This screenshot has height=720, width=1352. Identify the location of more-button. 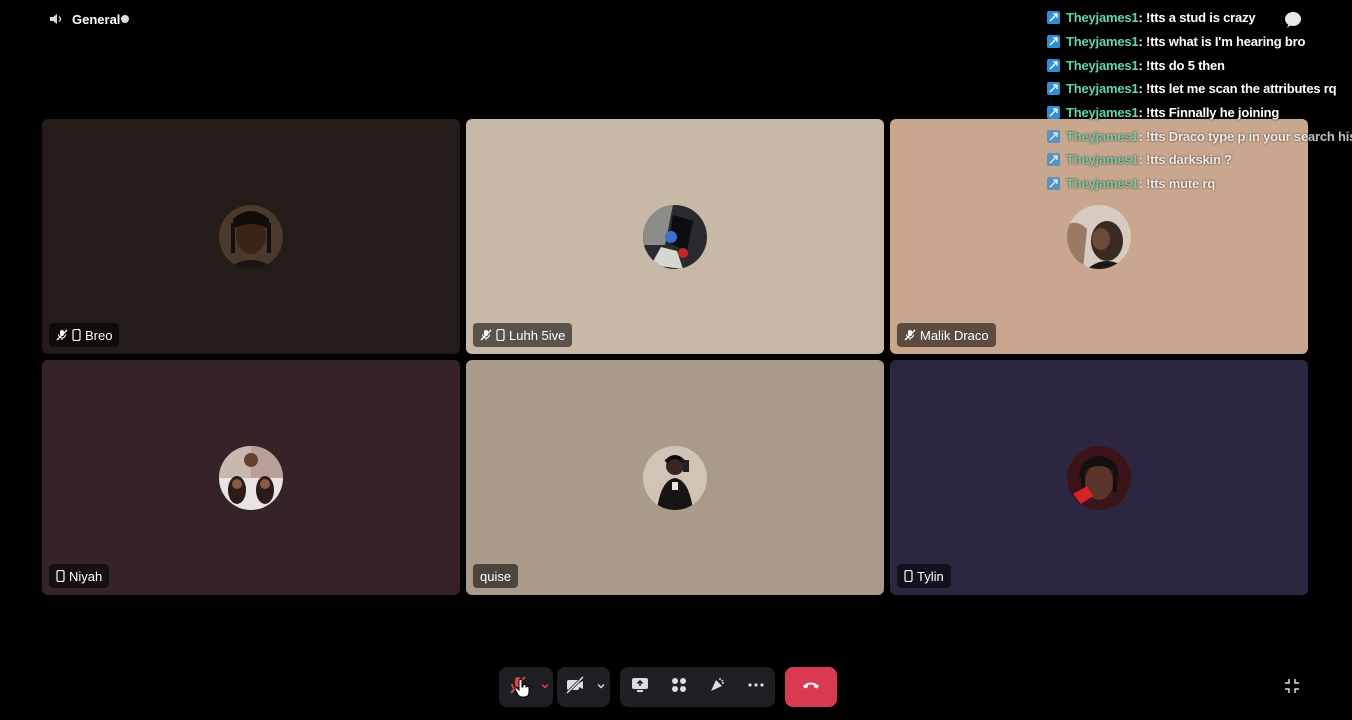
(755, 687).